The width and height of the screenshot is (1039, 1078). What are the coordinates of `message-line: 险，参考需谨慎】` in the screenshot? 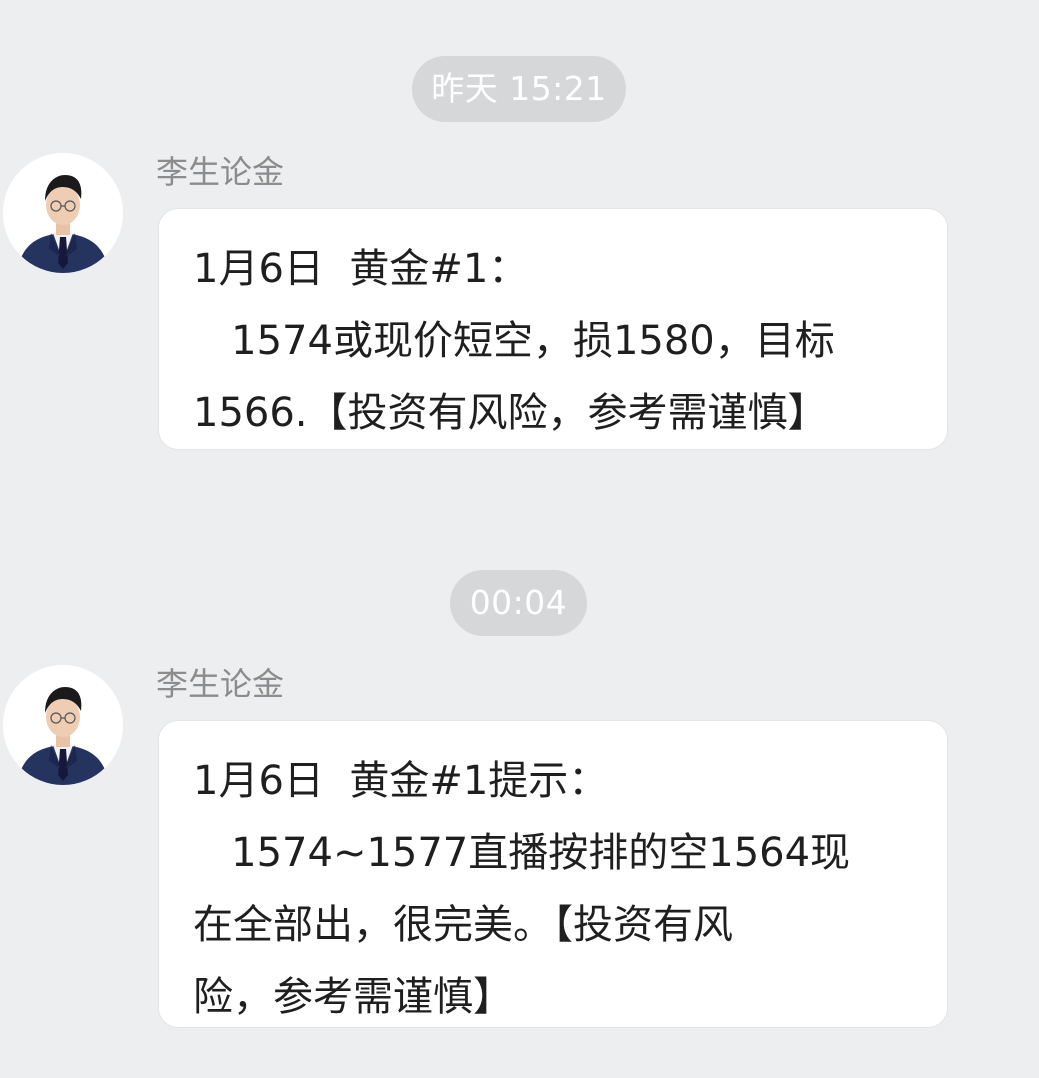 It's located at (353, 997).